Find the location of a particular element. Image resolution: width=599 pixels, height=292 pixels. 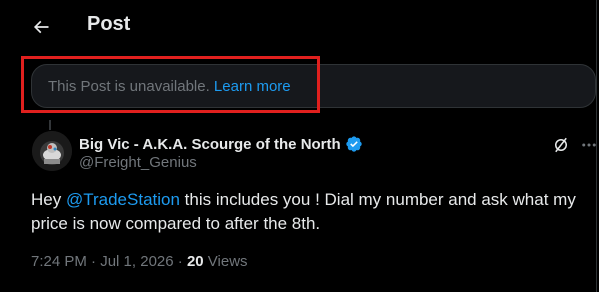

avatar-image is located at coordinates (52, 151).